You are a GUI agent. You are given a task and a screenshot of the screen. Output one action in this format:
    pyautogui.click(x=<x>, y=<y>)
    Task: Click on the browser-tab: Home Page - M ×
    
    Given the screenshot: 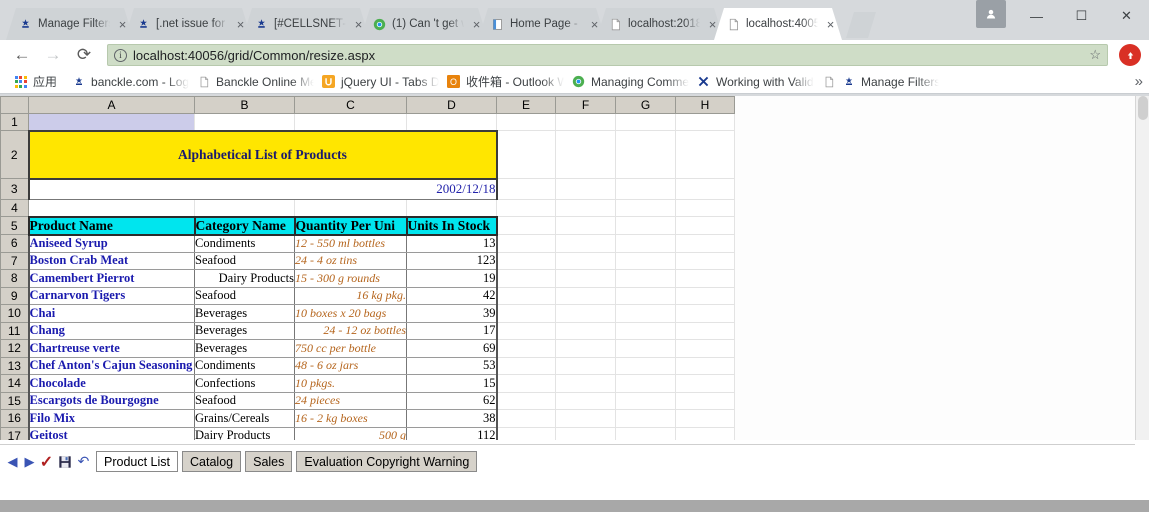 What is the action you would take?
    pyautogui.click(x=542, y=24)
    